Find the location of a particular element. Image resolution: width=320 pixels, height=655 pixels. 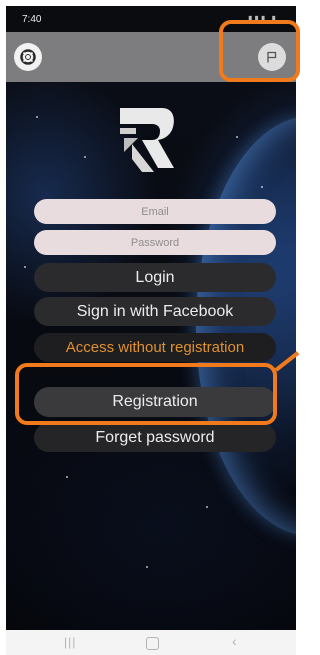

navigation-bar: ||| ‹ is located at coordinates (151, 642).